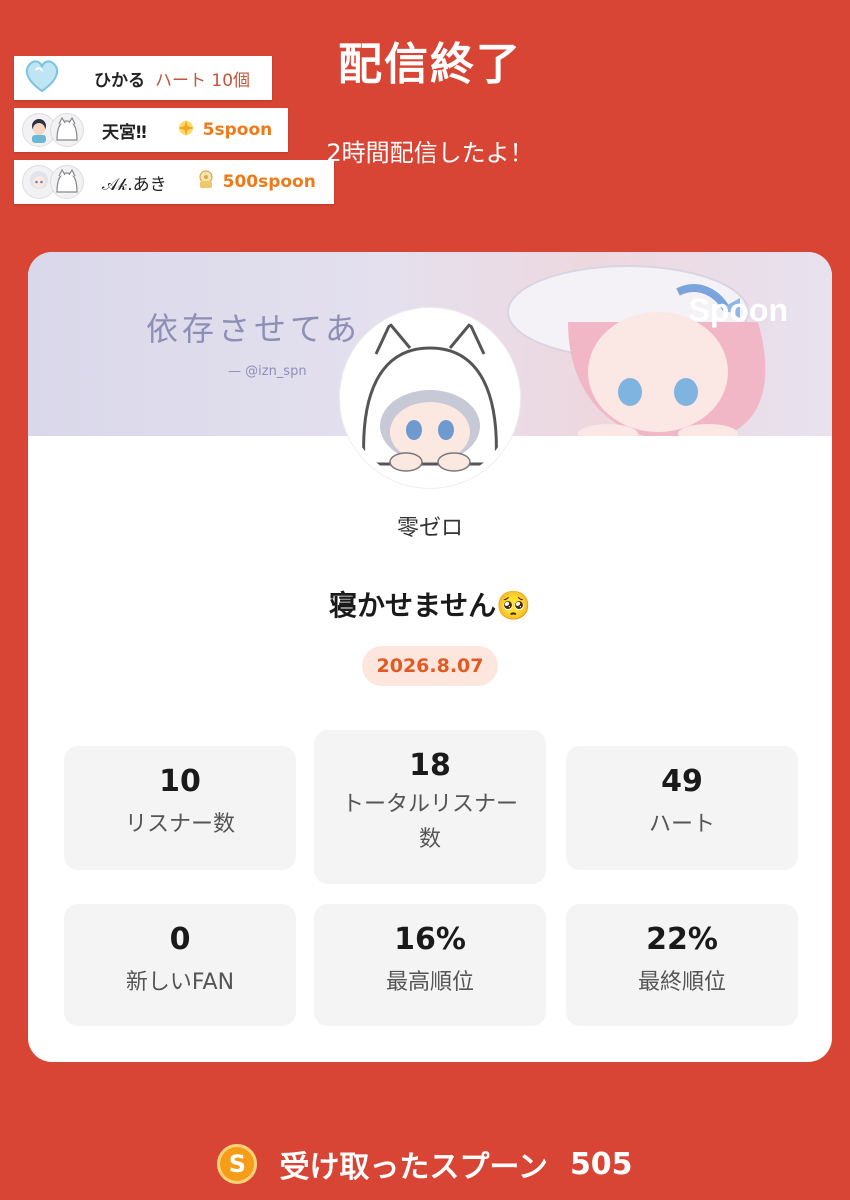  I want to click on stat-label: リスナー数, so click(179, 824).